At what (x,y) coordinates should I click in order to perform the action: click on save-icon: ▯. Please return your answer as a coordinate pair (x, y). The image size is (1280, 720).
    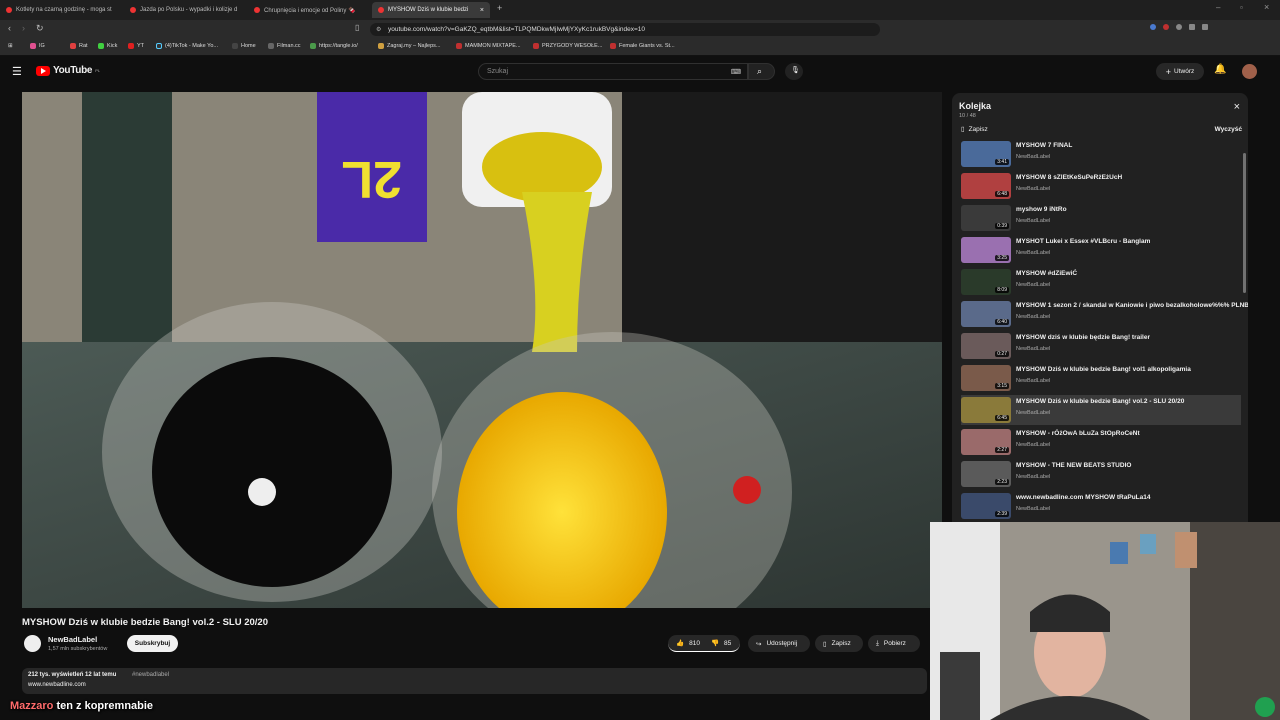
    Looking at the image, I should click on (825, 644).